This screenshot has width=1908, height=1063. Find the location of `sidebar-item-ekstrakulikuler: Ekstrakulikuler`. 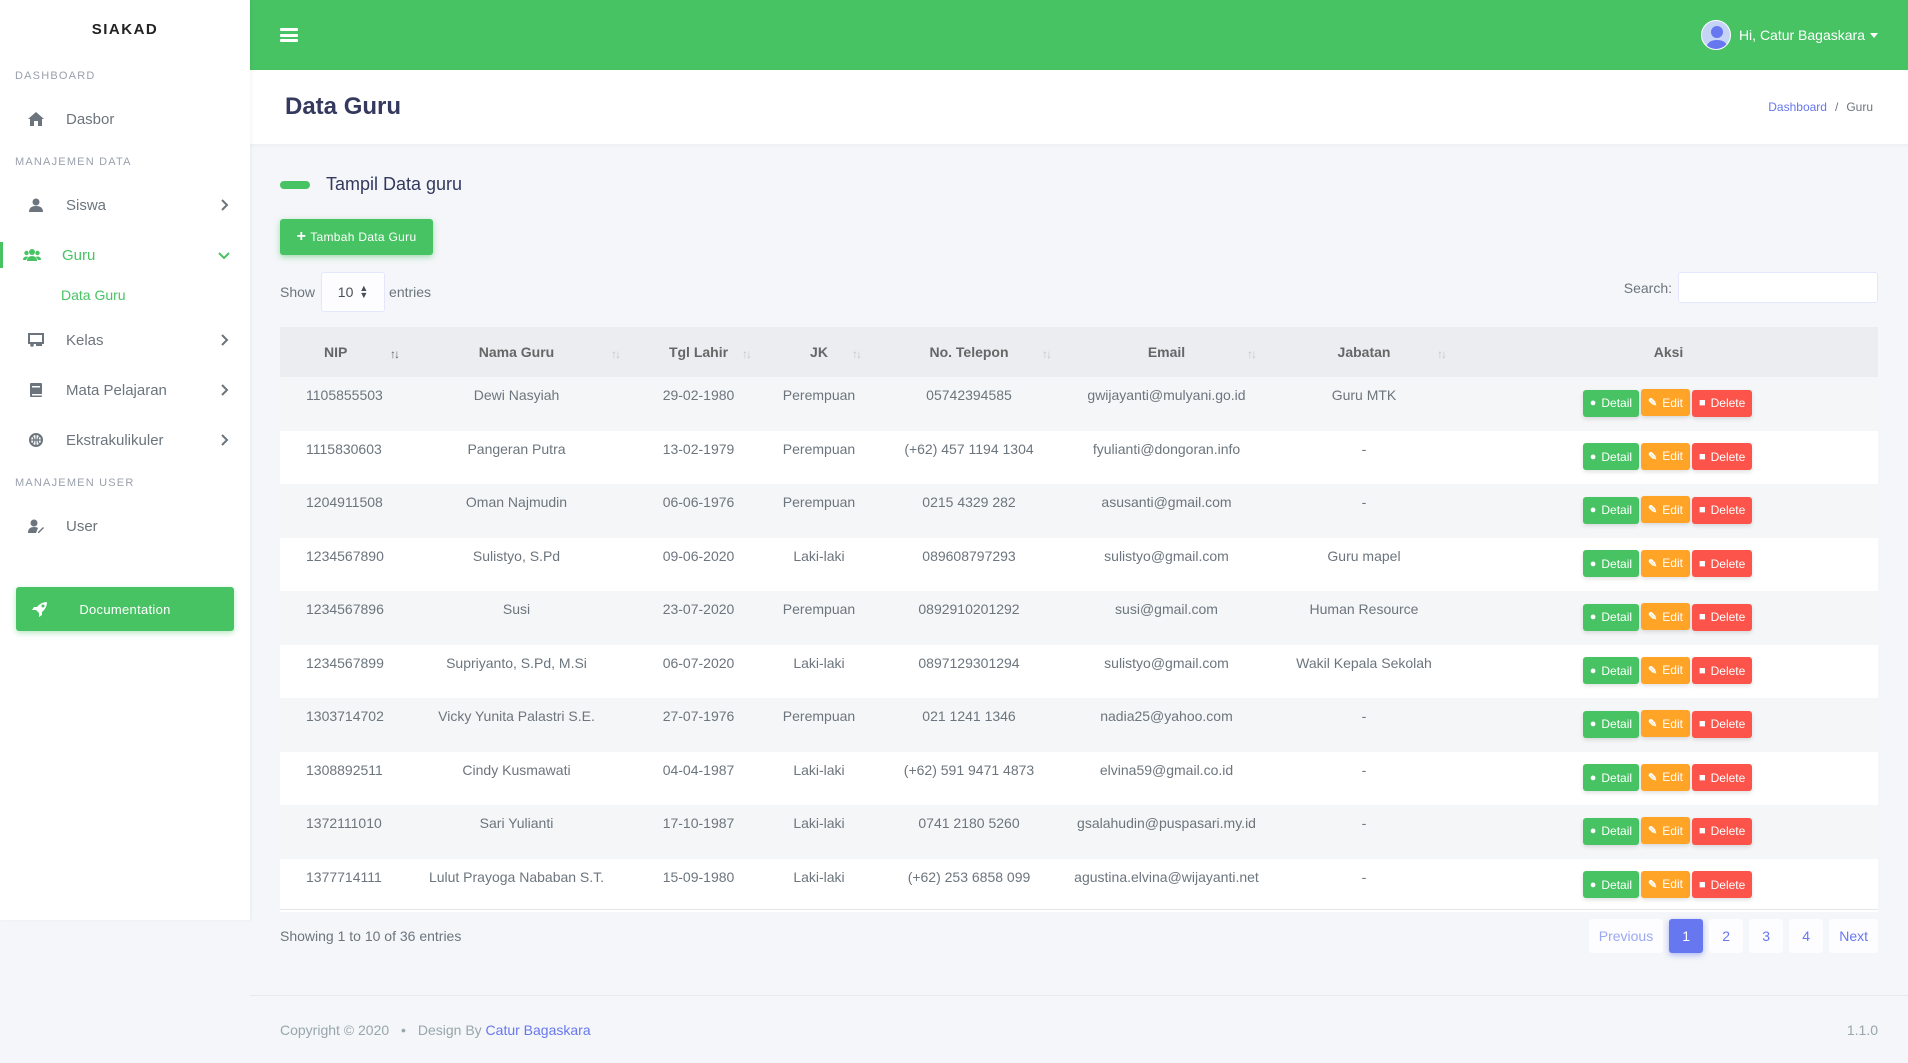

sidebar-item-ekstrakulikuler: Ekstrakulikuler is located at coordinates (125, 440).